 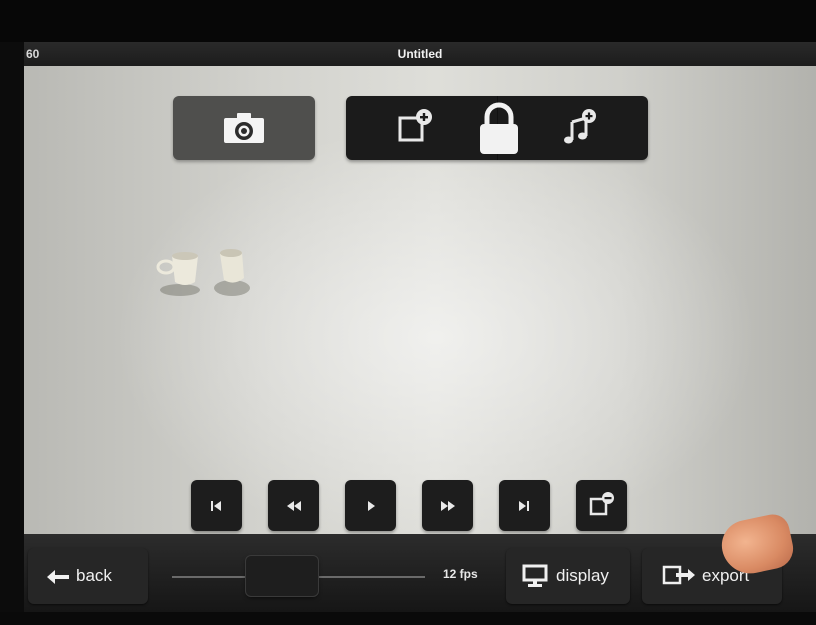 I want to click on fps-value: 12 fps, so click(x=460, y=574).